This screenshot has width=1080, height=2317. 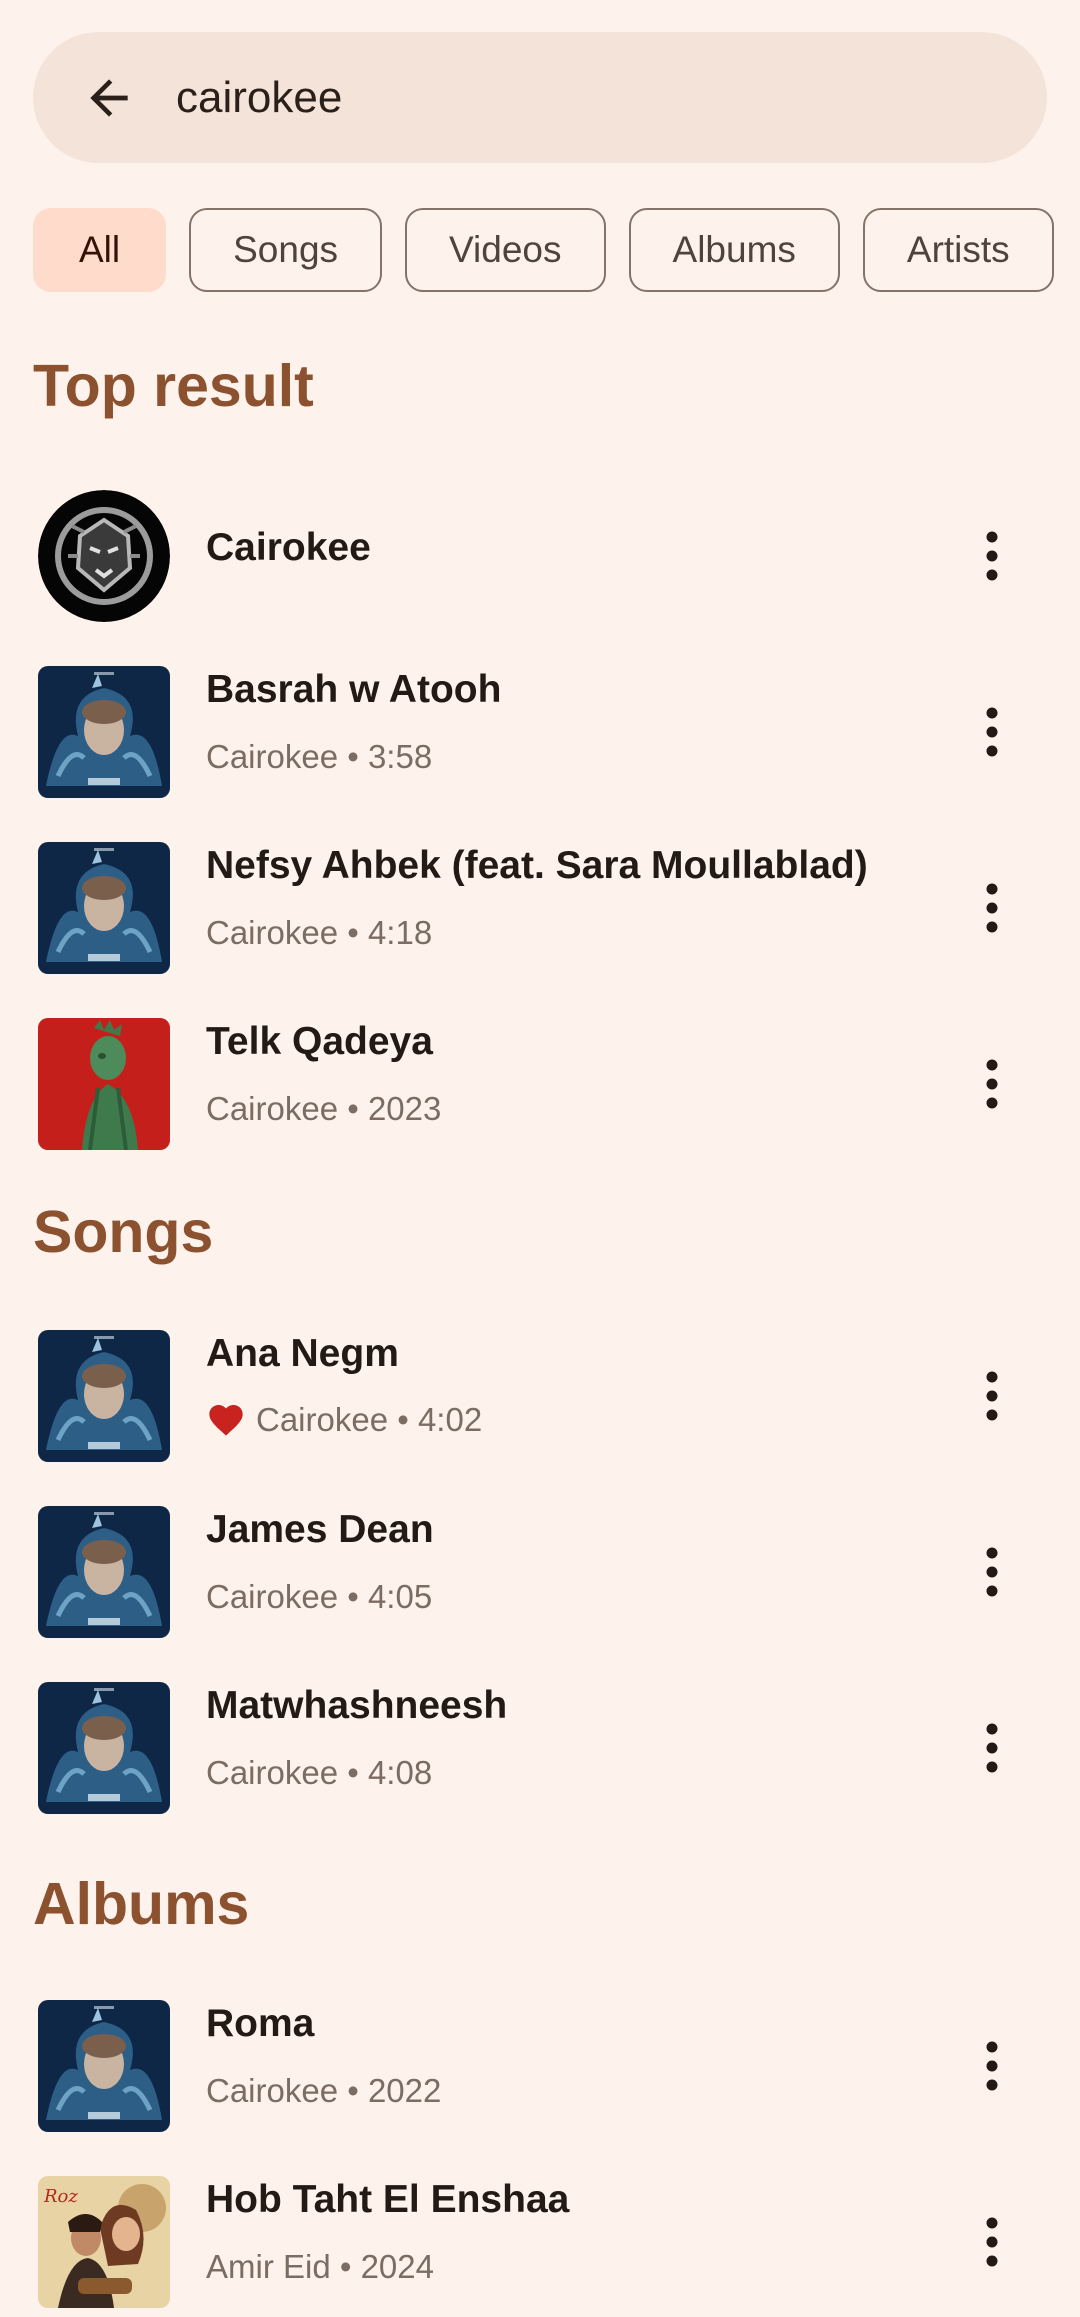 What do you see at coordinates (141, 1904) in the screenshot?
I see `section-title-albums: Albums` at bounding box center [141, 1904].